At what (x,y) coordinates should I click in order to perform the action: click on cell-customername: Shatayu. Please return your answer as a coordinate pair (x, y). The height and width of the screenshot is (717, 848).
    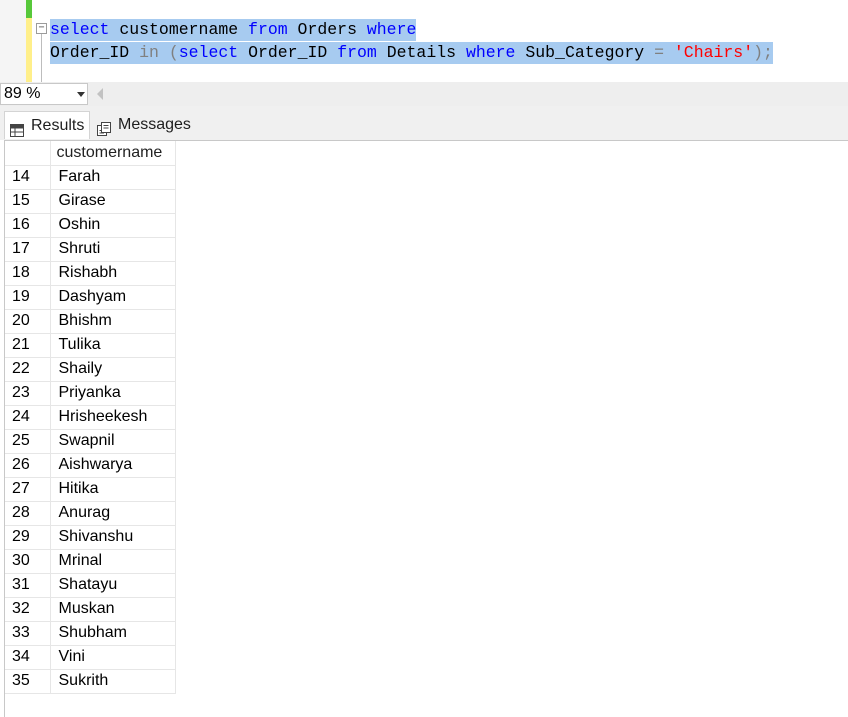
    Looking at the image, I should click on (113, 585).